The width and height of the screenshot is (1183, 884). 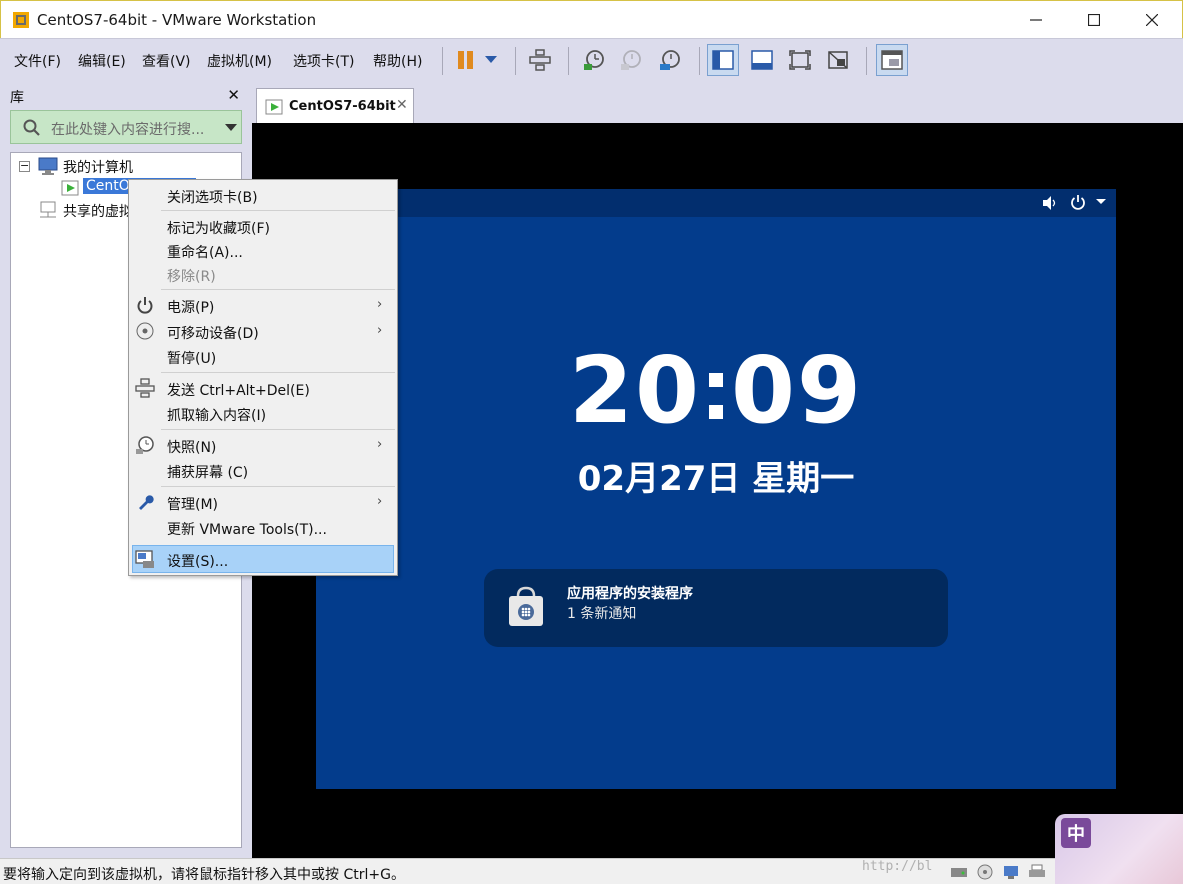 What do you see at coordinates (1076, 833) in the screenshot?
I see `ime-chinese-mode: 中` at bounding box center [1076, 833].